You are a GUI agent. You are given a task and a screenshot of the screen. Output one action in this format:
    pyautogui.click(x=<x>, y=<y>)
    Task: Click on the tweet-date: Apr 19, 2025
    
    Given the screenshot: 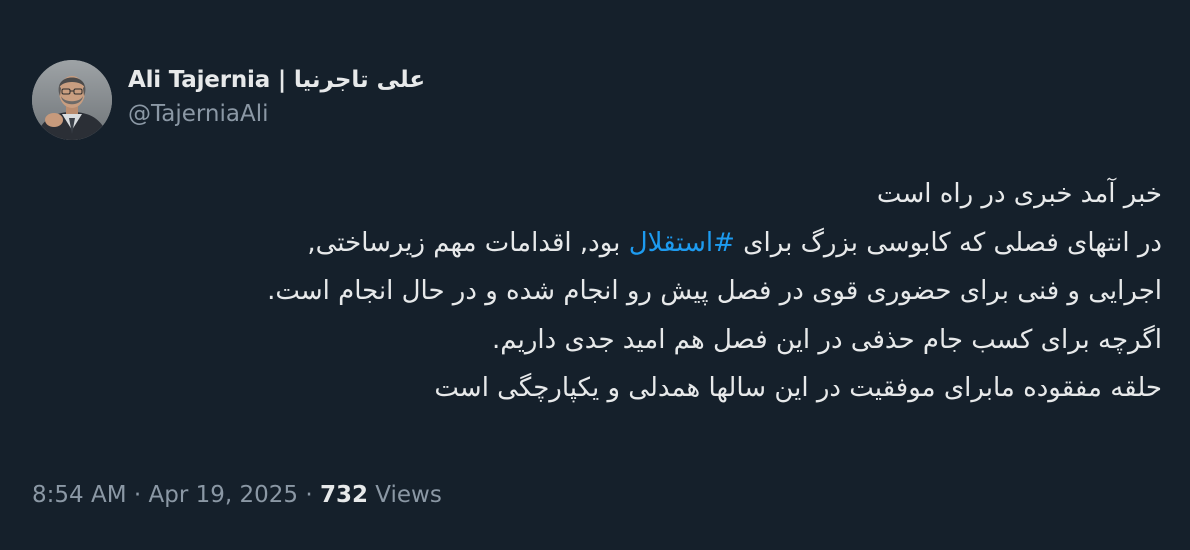 What is the action you would take?
    pyautogui.click(x=223, y=495)
    